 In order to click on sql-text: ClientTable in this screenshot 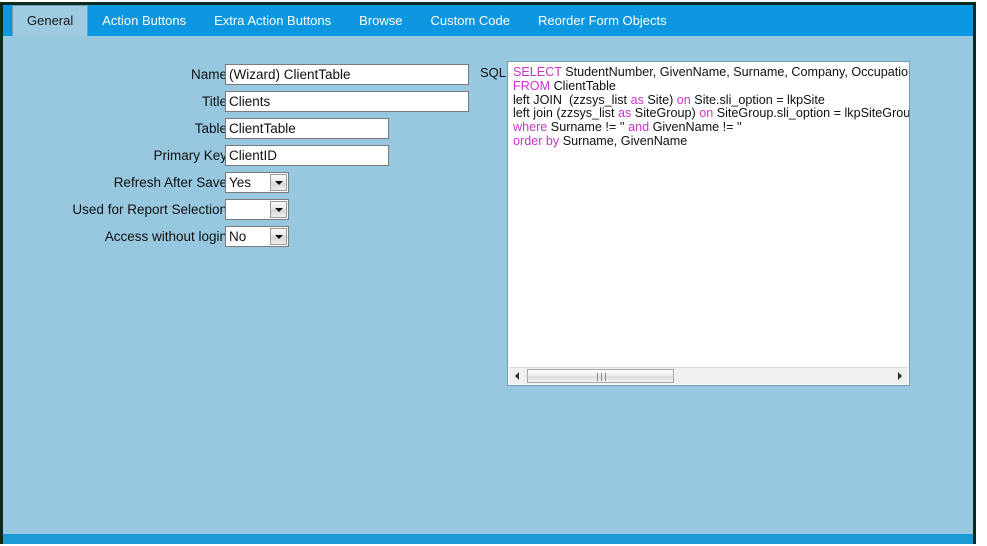, I will do `click(583, 85)`.